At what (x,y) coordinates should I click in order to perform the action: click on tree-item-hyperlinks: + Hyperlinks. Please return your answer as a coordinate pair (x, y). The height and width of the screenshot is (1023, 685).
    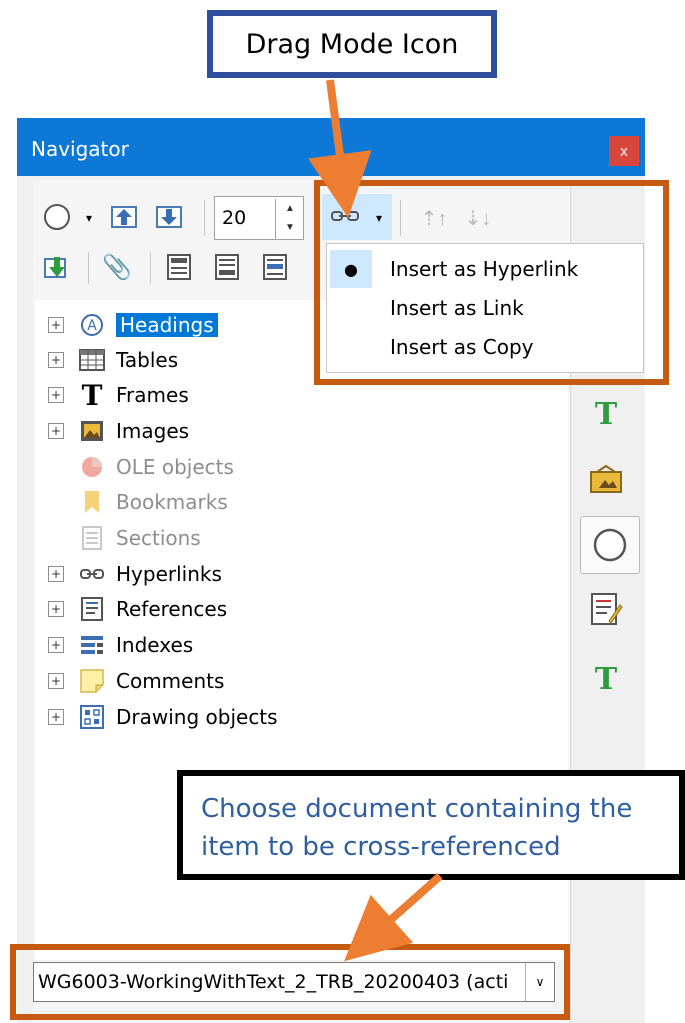
    Looking at the image, I should click on (135, 574).